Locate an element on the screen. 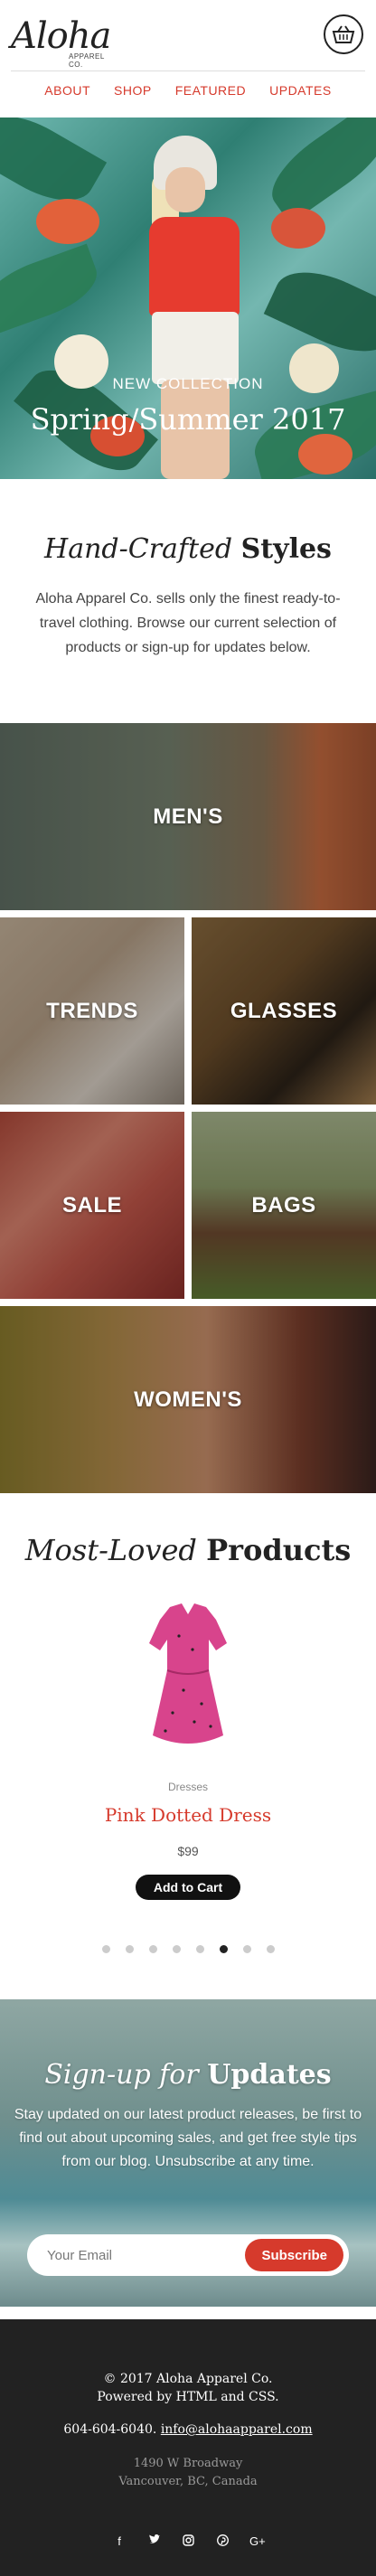 Image resolution: width=376 pixels, height=2576 pixels. footer-phone: 604-604-6040. is located at coordinates (110, 2429).